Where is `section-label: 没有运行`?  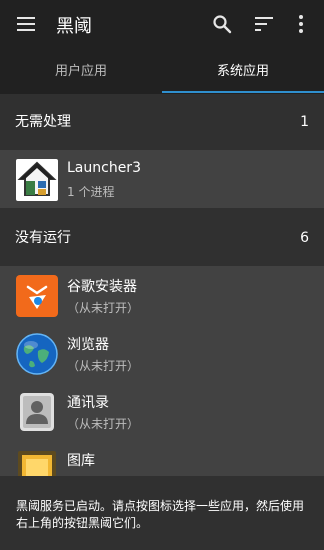
section-label: 没有运行 is located at coordinates (43, 238).